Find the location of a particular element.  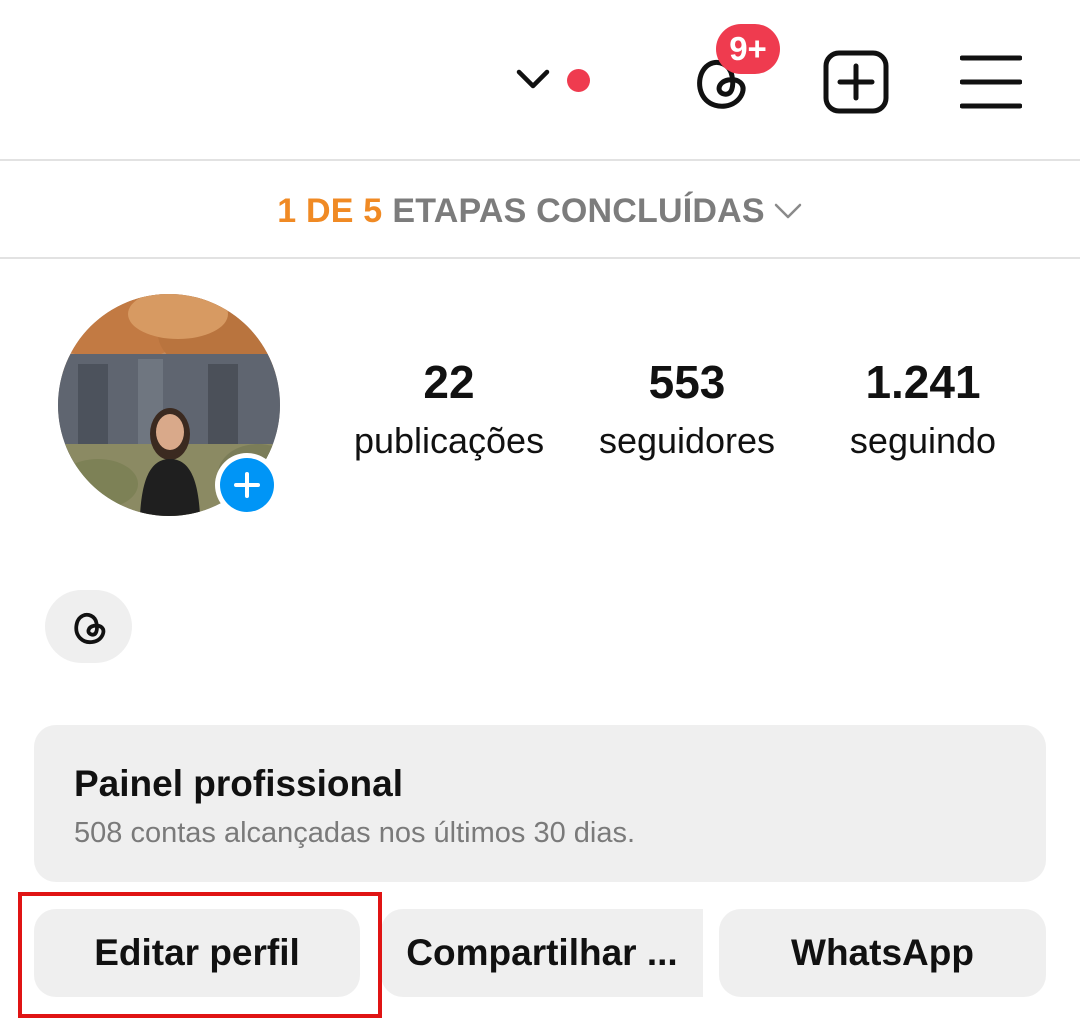

steps-divider is located at coordinates (540, 258).